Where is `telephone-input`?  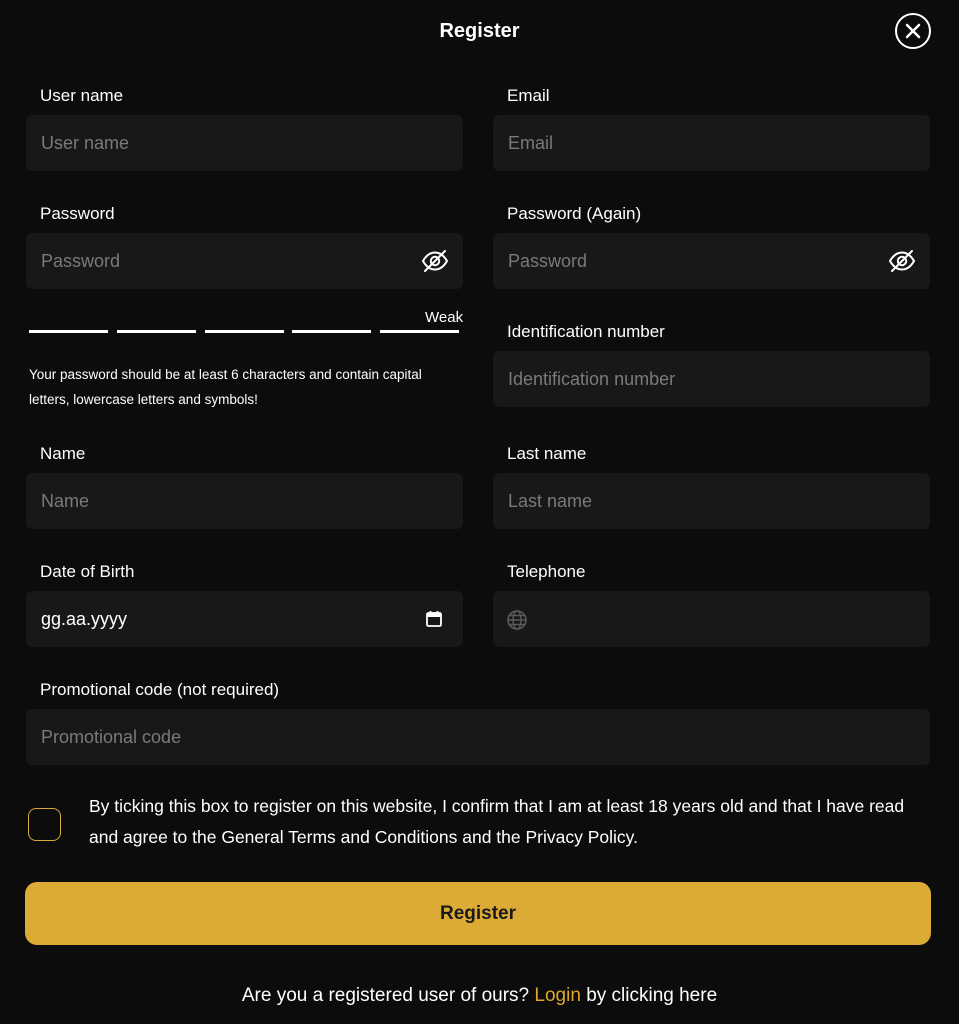 telephone-input is located at coordinates (727, 619).